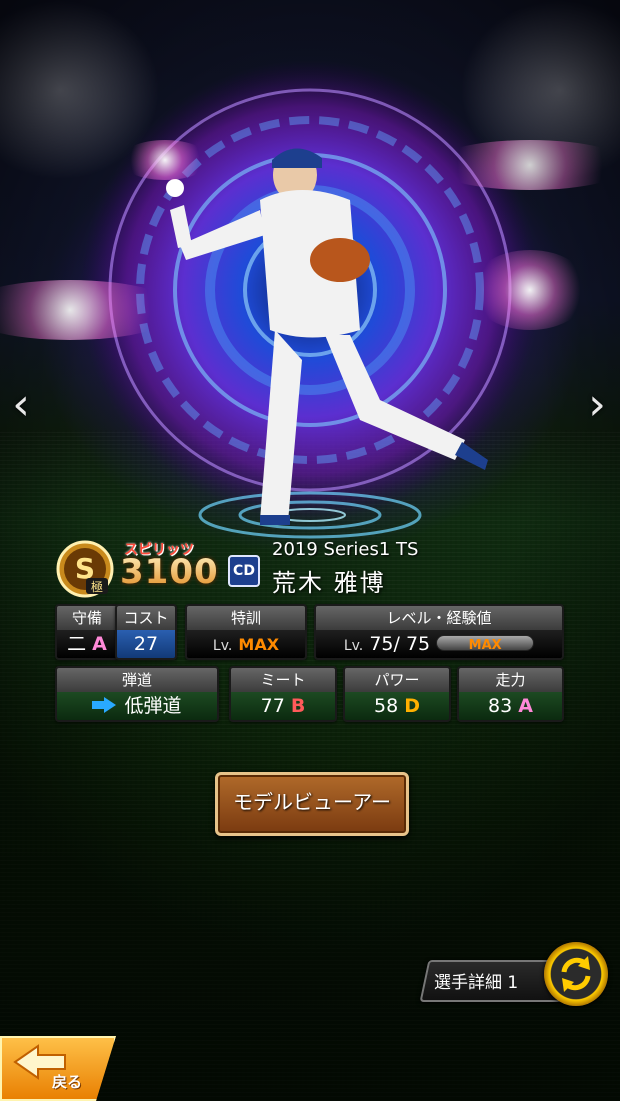  I want to click on chevron-right-icon: ›, so click(597, 404).